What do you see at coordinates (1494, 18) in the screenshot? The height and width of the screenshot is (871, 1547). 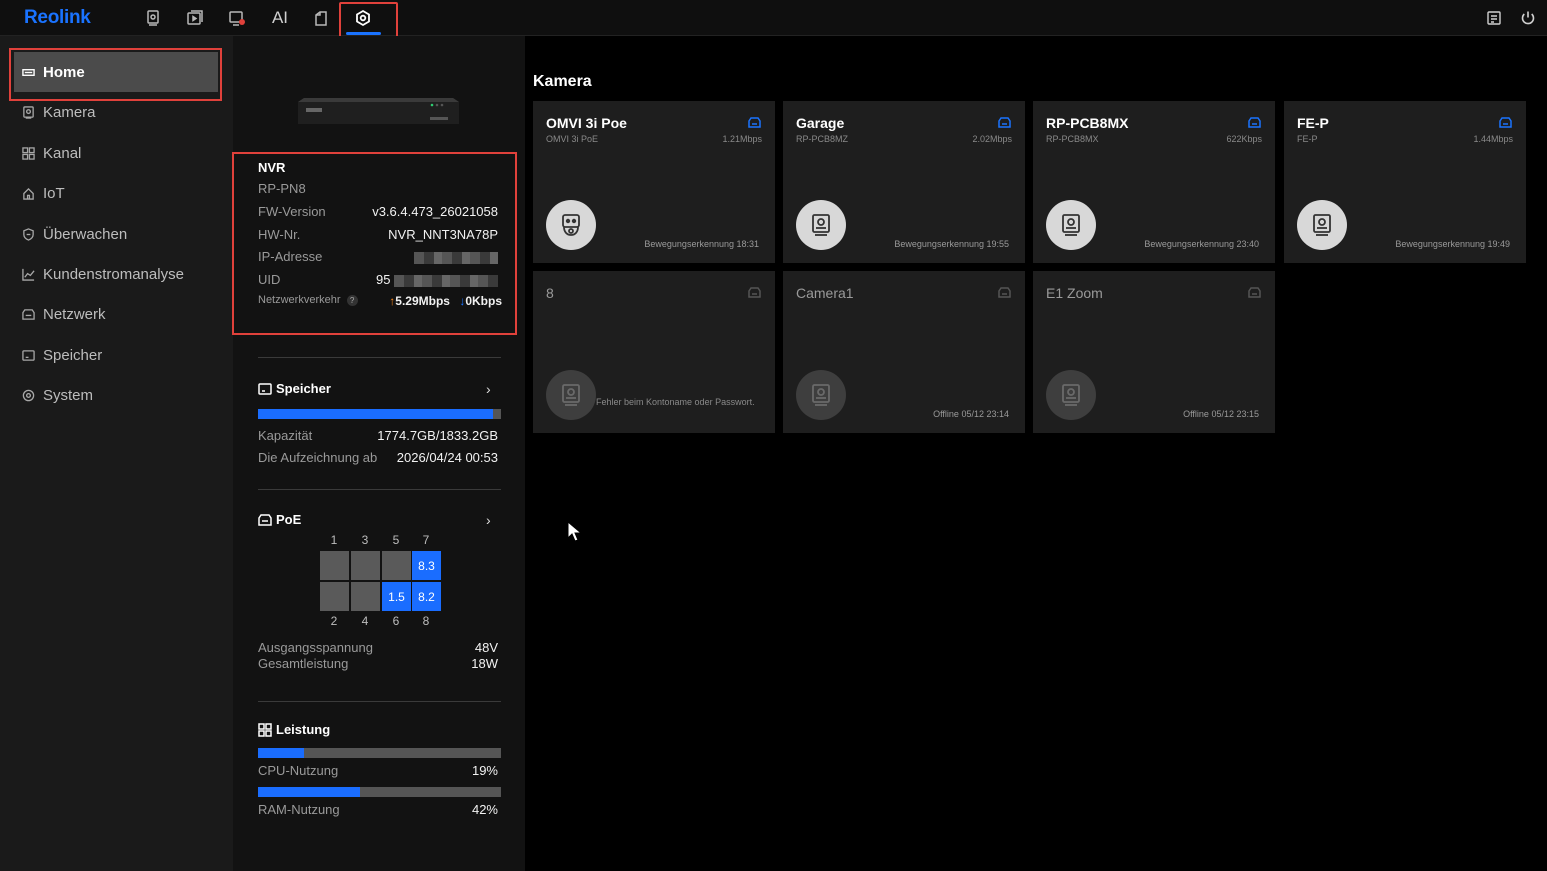 I see `notes-icon` at bounding box center [1494, 18].